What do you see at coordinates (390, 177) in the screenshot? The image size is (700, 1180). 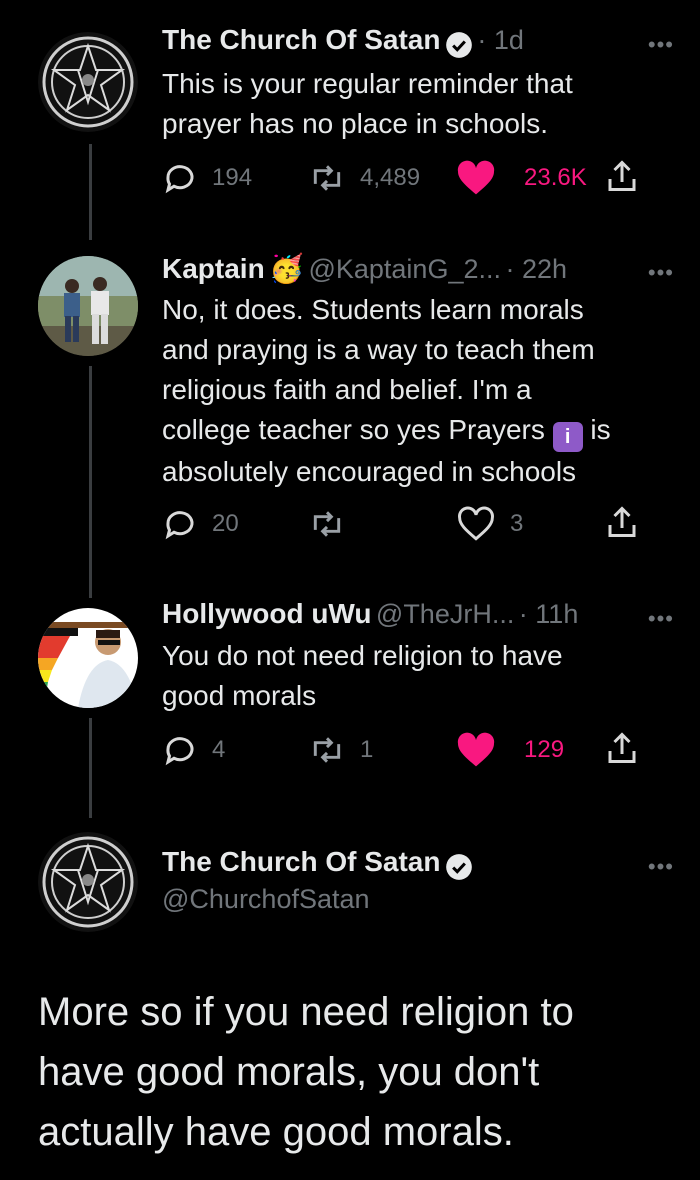 I see `retweet-count: 4,489` at bounding box center [390, 177].